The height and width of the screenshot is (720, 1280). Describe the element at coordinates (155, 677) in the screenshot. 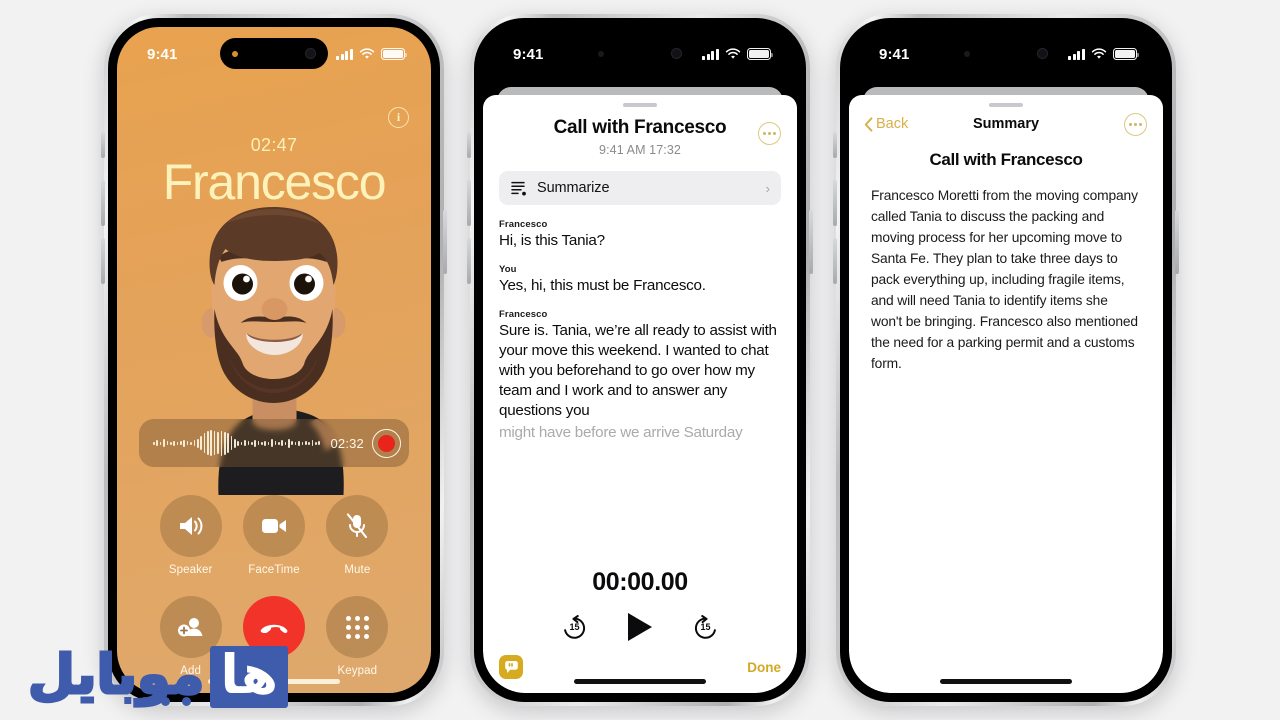

I see `site-watermark: موبايل ها` at that location.